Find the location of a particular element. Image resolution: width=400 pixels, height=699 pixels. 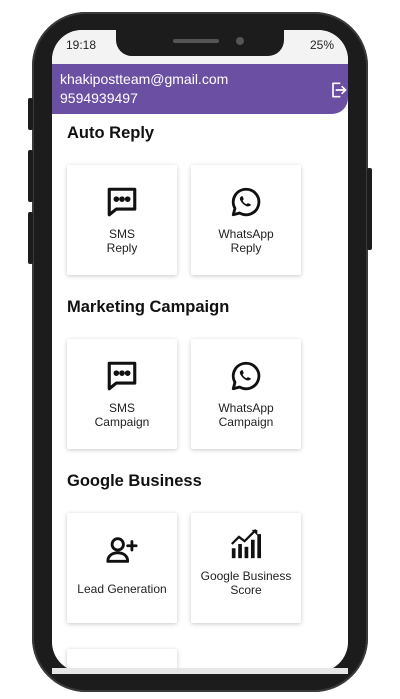

user-phone: 9594939497 is located at coordinates (99, 98).